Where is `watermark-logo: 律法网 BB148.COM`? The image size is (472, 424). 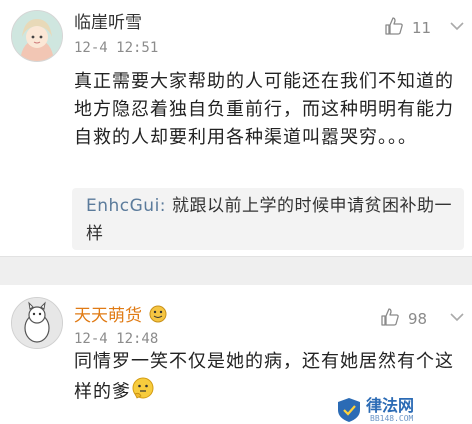 watermark-logo: 律法网 BB148.COM is located at coordinates (399, 410).